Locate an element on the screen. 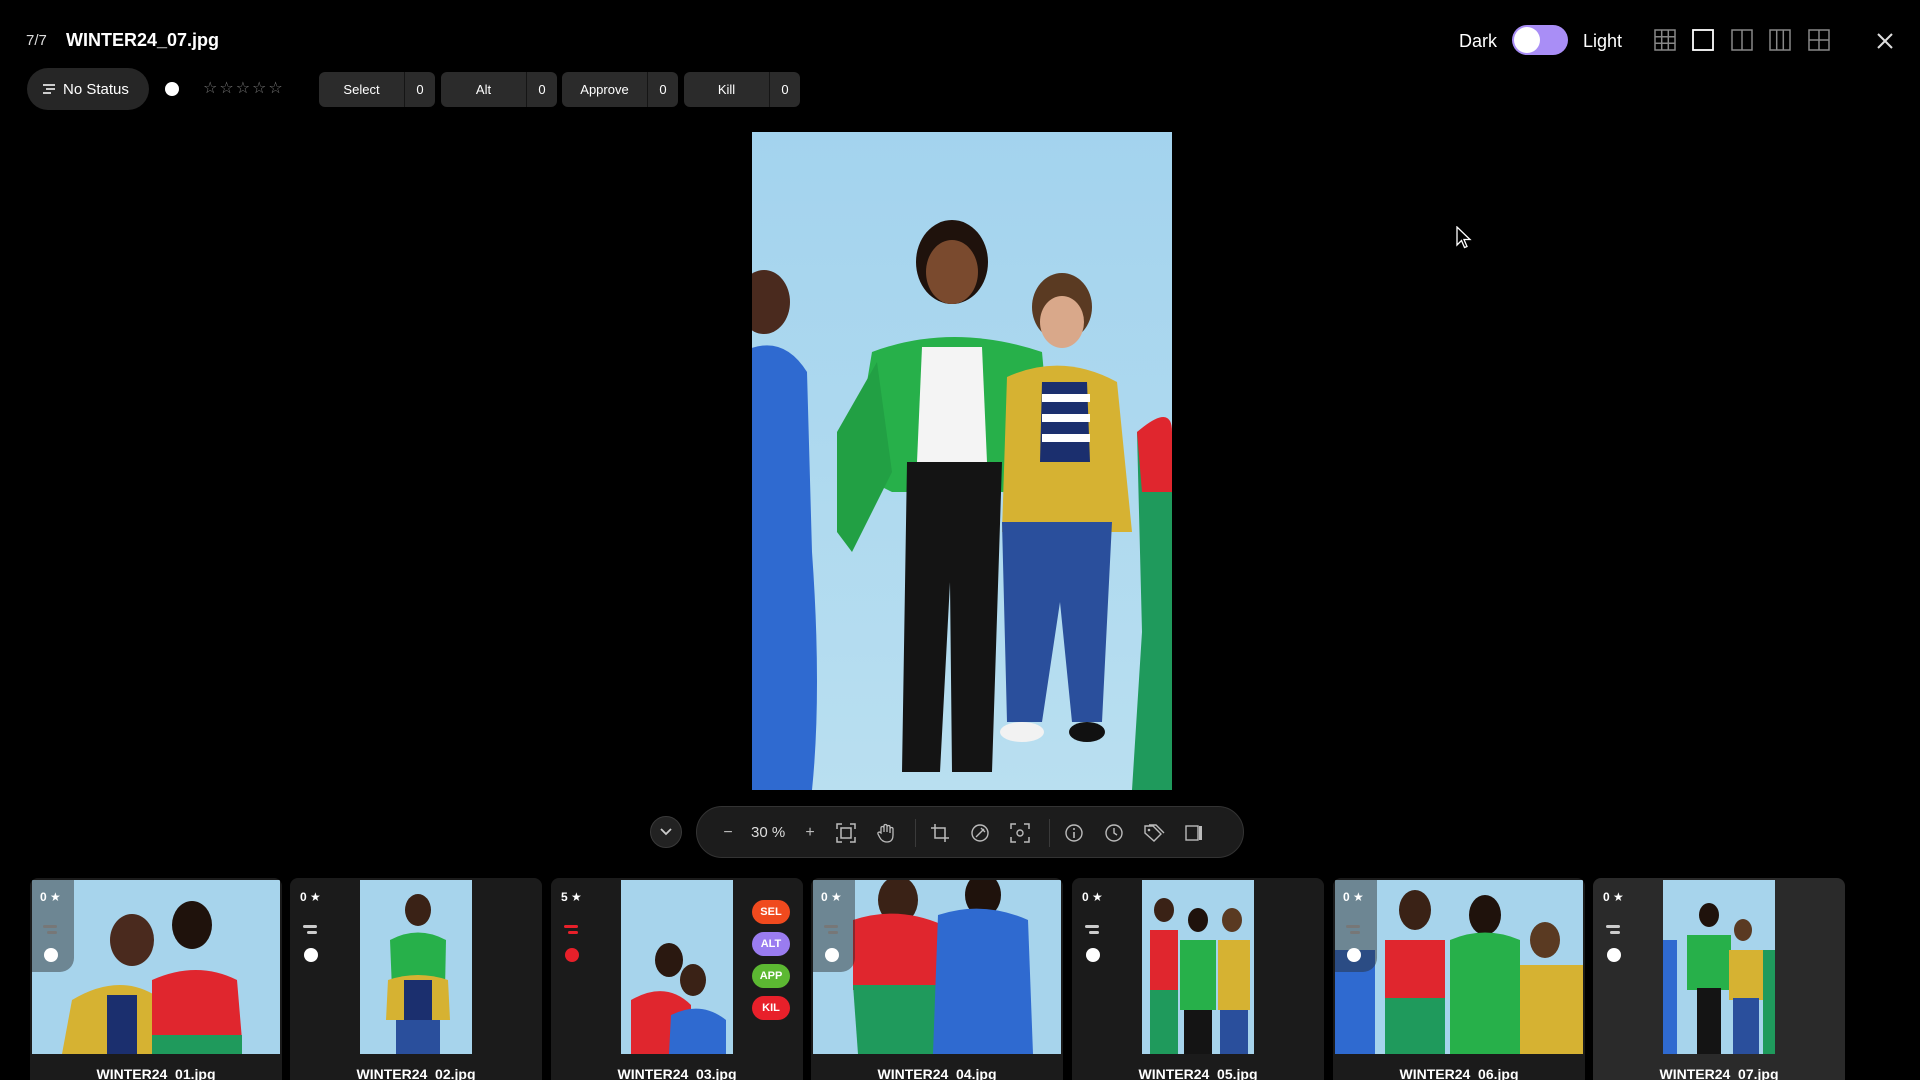 Image resolution: width=1920 pixels, height=1080 pixels. status-filter-button: No Status is located at coordinates (88, 89).